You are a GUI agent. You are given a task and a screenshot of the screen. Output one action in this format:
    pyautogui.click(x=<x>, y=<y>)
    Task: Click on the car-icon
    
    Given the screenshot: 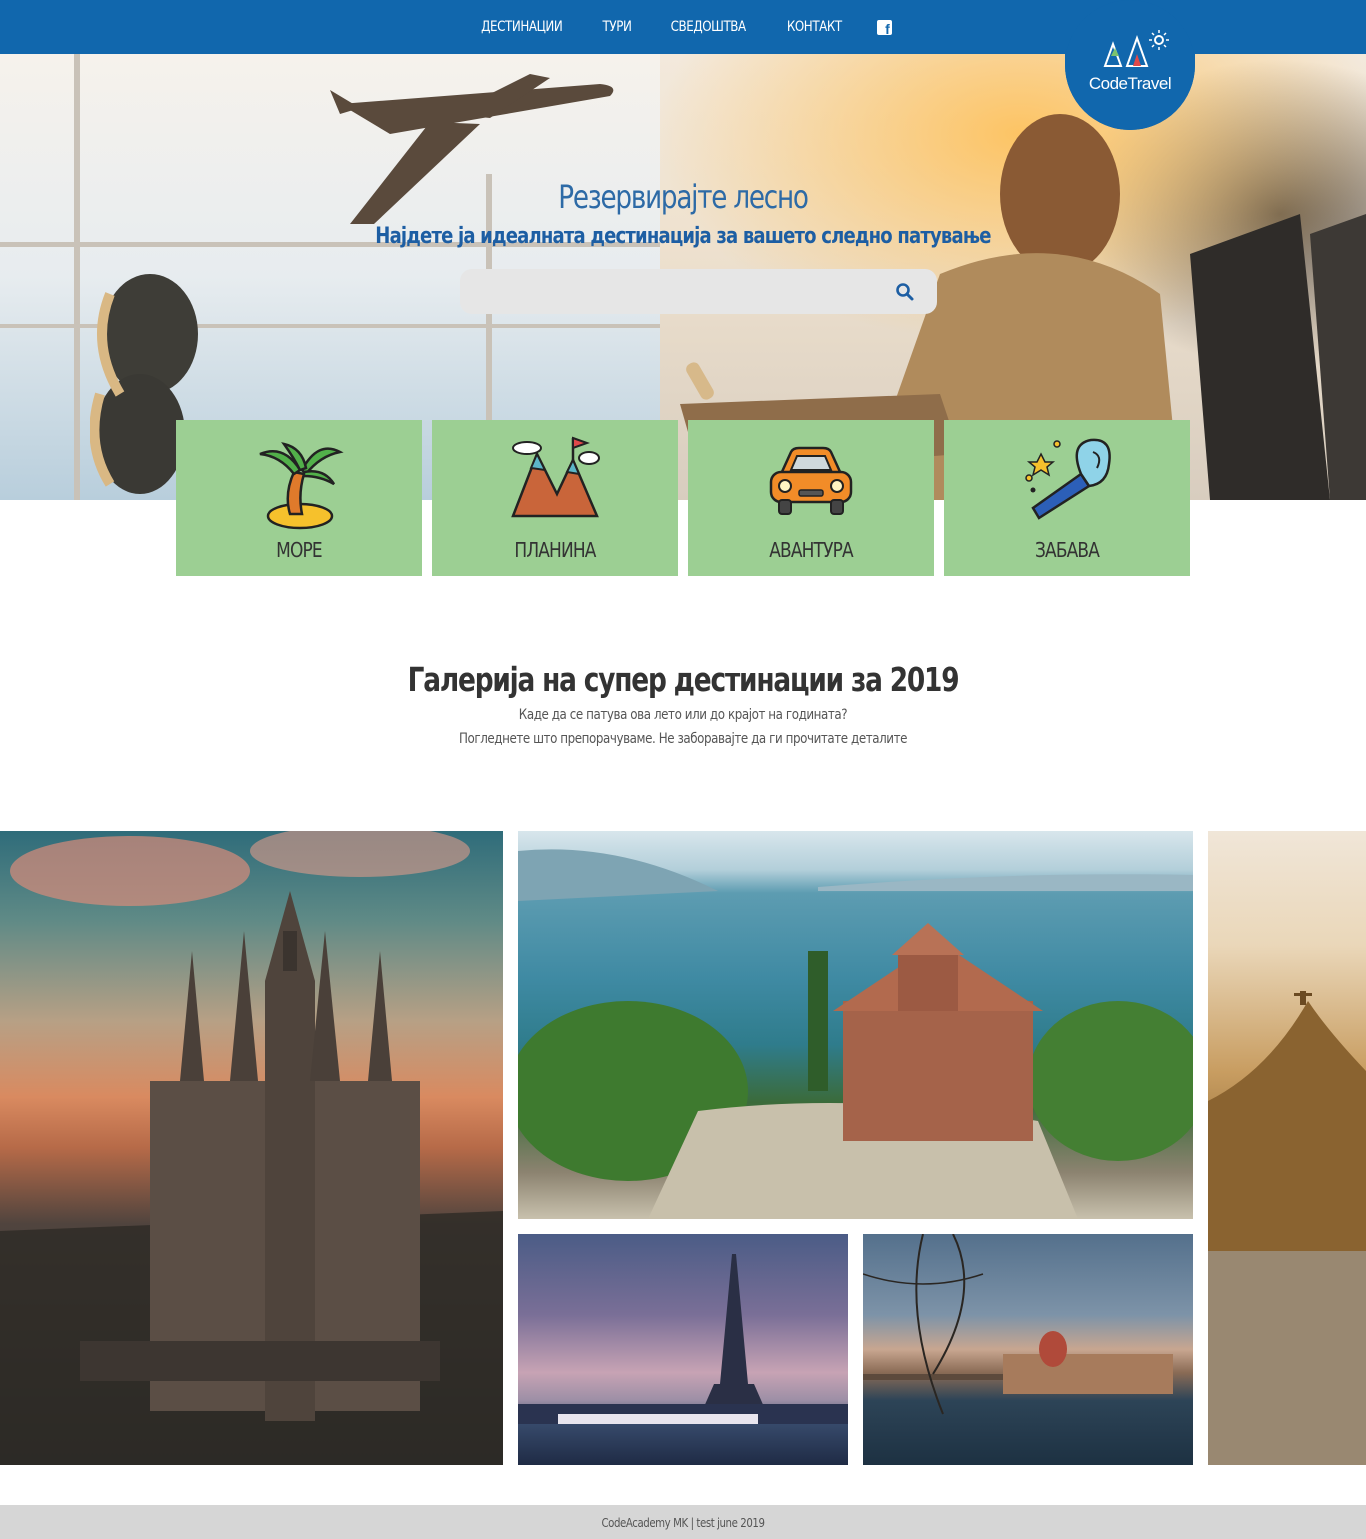 What is the action you would take?
    pyautogui.click(x=811, y=480)
    